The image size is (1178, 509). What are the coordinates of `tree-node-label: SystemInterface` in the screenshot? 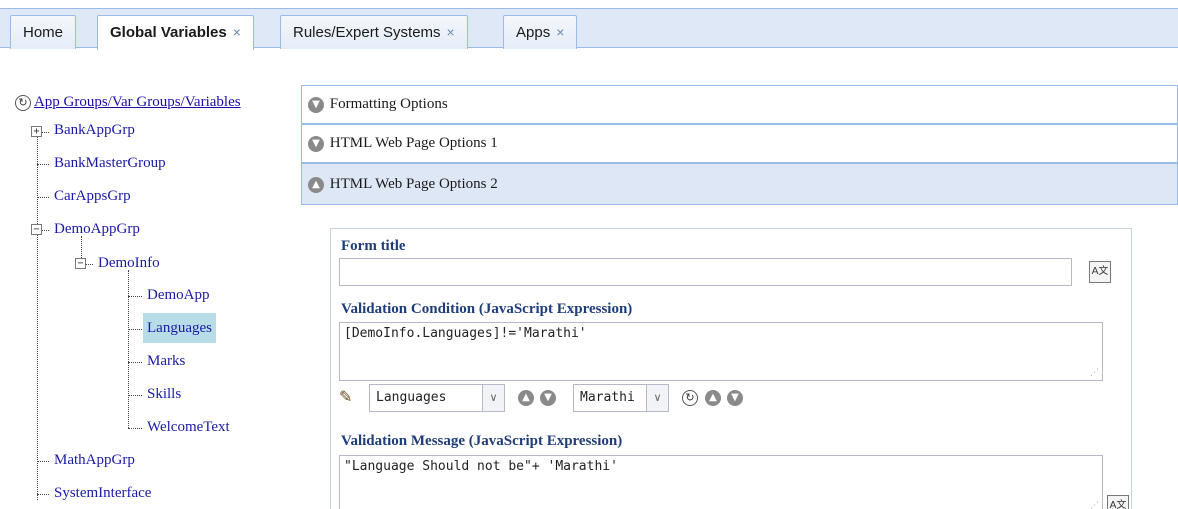 It's located at (103, 493).